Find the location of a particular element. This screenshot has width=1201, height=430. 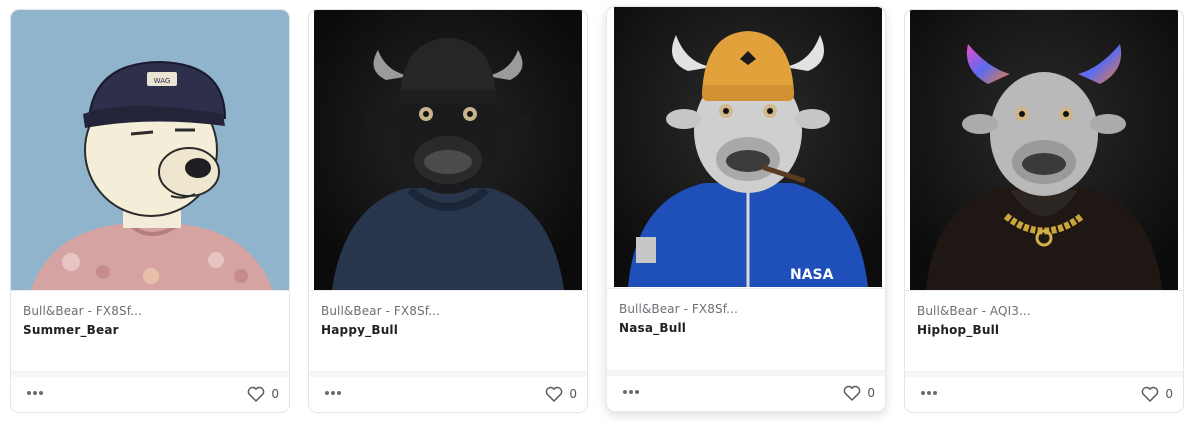

nft-image-hiphop-bull is located at coordinates (1044, 150).